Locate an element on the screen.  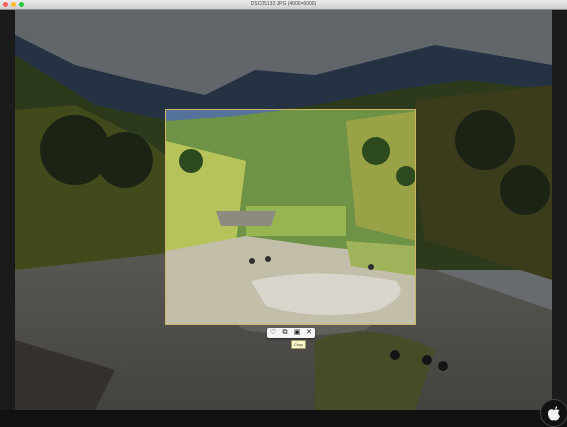
window-titlebar: DSC05132.JPG (4000×6000) is located at coordinates (283, 5).